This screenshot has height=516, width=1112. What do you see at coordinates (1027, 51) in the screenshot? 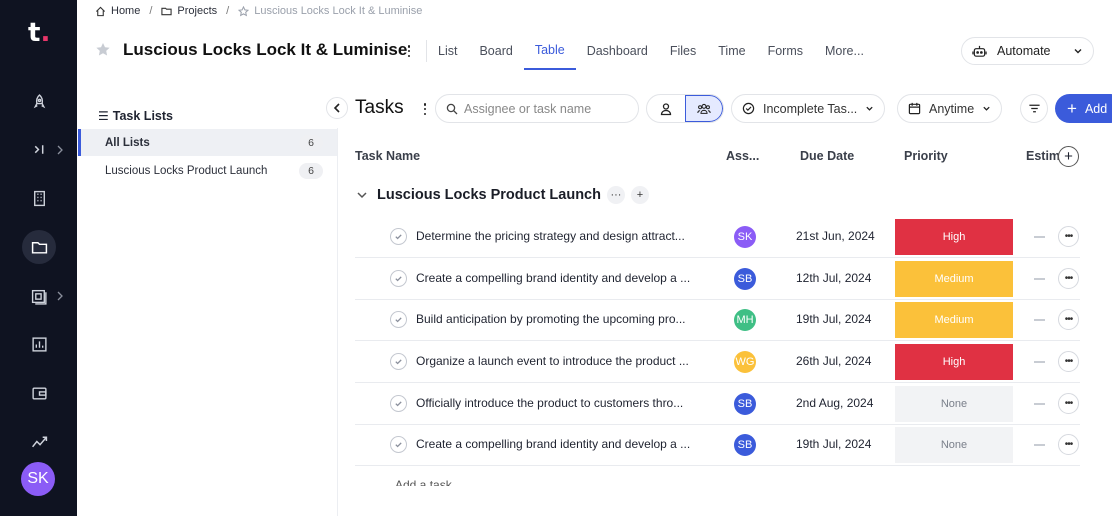
I see `automate-button: Automate` at bounding box center [1027, 51].